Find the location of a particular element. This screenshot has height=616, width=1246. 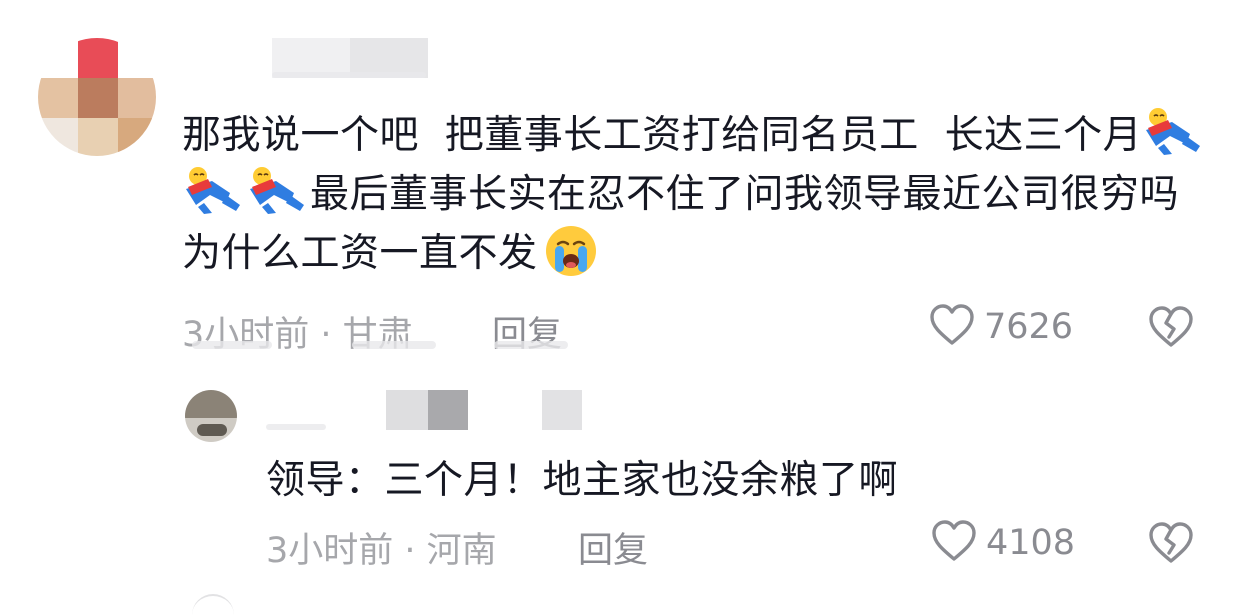

username-blurred is located at coordinates (484, 410).